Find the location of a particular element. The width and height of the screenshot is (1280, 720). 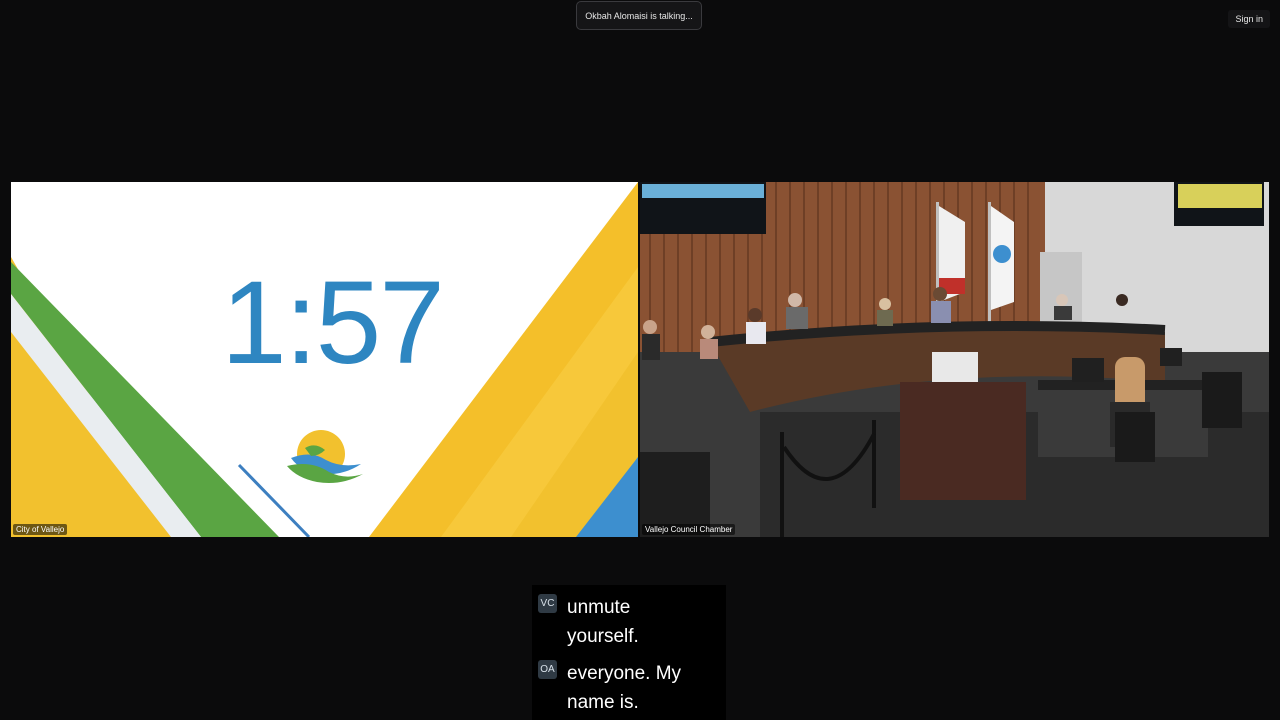

sign-in-button: Sign in is located at coordinates (1249, 19).